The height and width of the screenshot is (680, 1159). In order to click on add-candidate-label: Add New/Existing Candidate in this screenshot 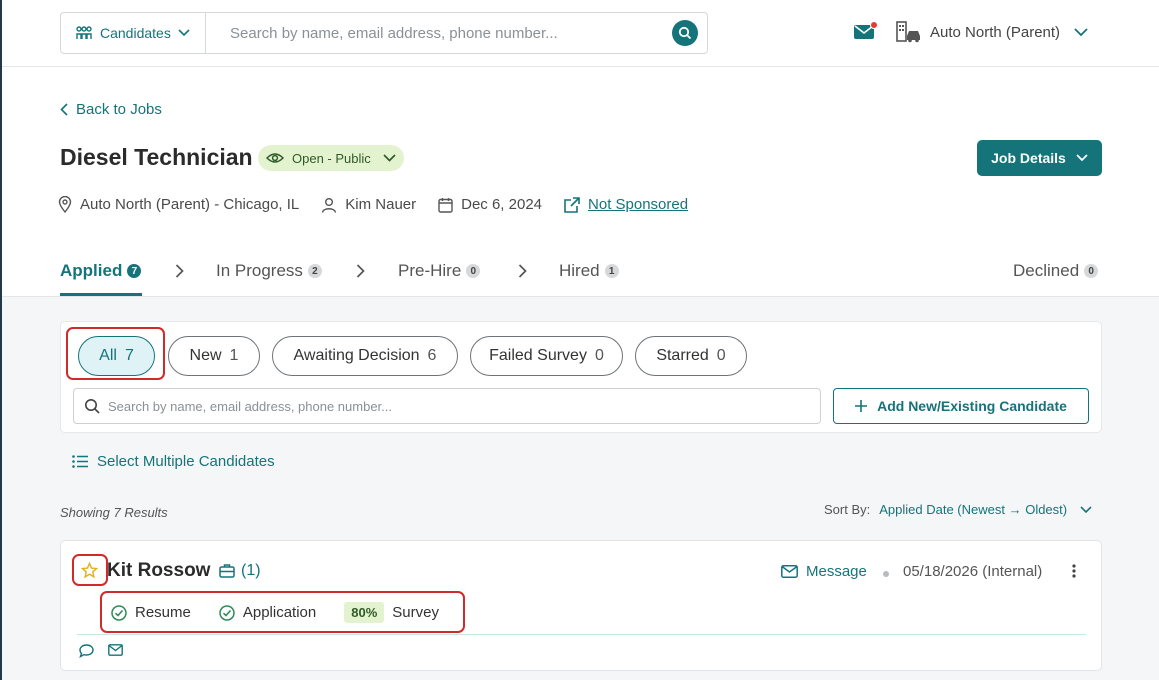, I will do `click(972, 406)`.